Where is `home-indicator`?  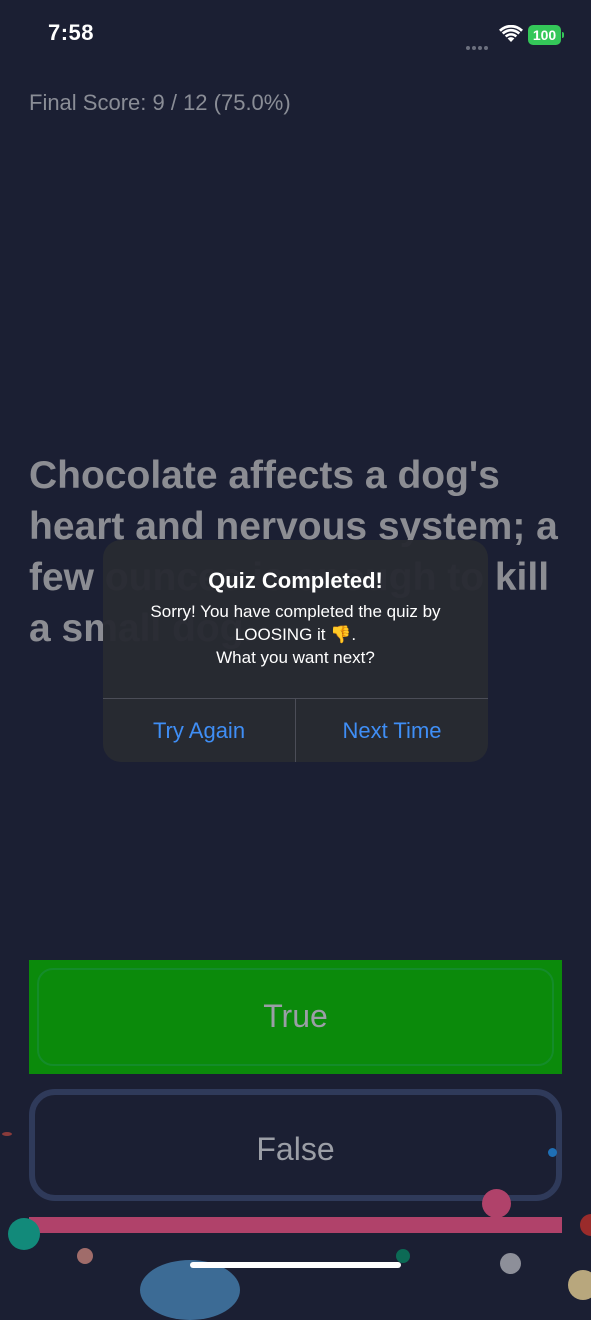
home-indicator is located at coordinates (295, 1265).